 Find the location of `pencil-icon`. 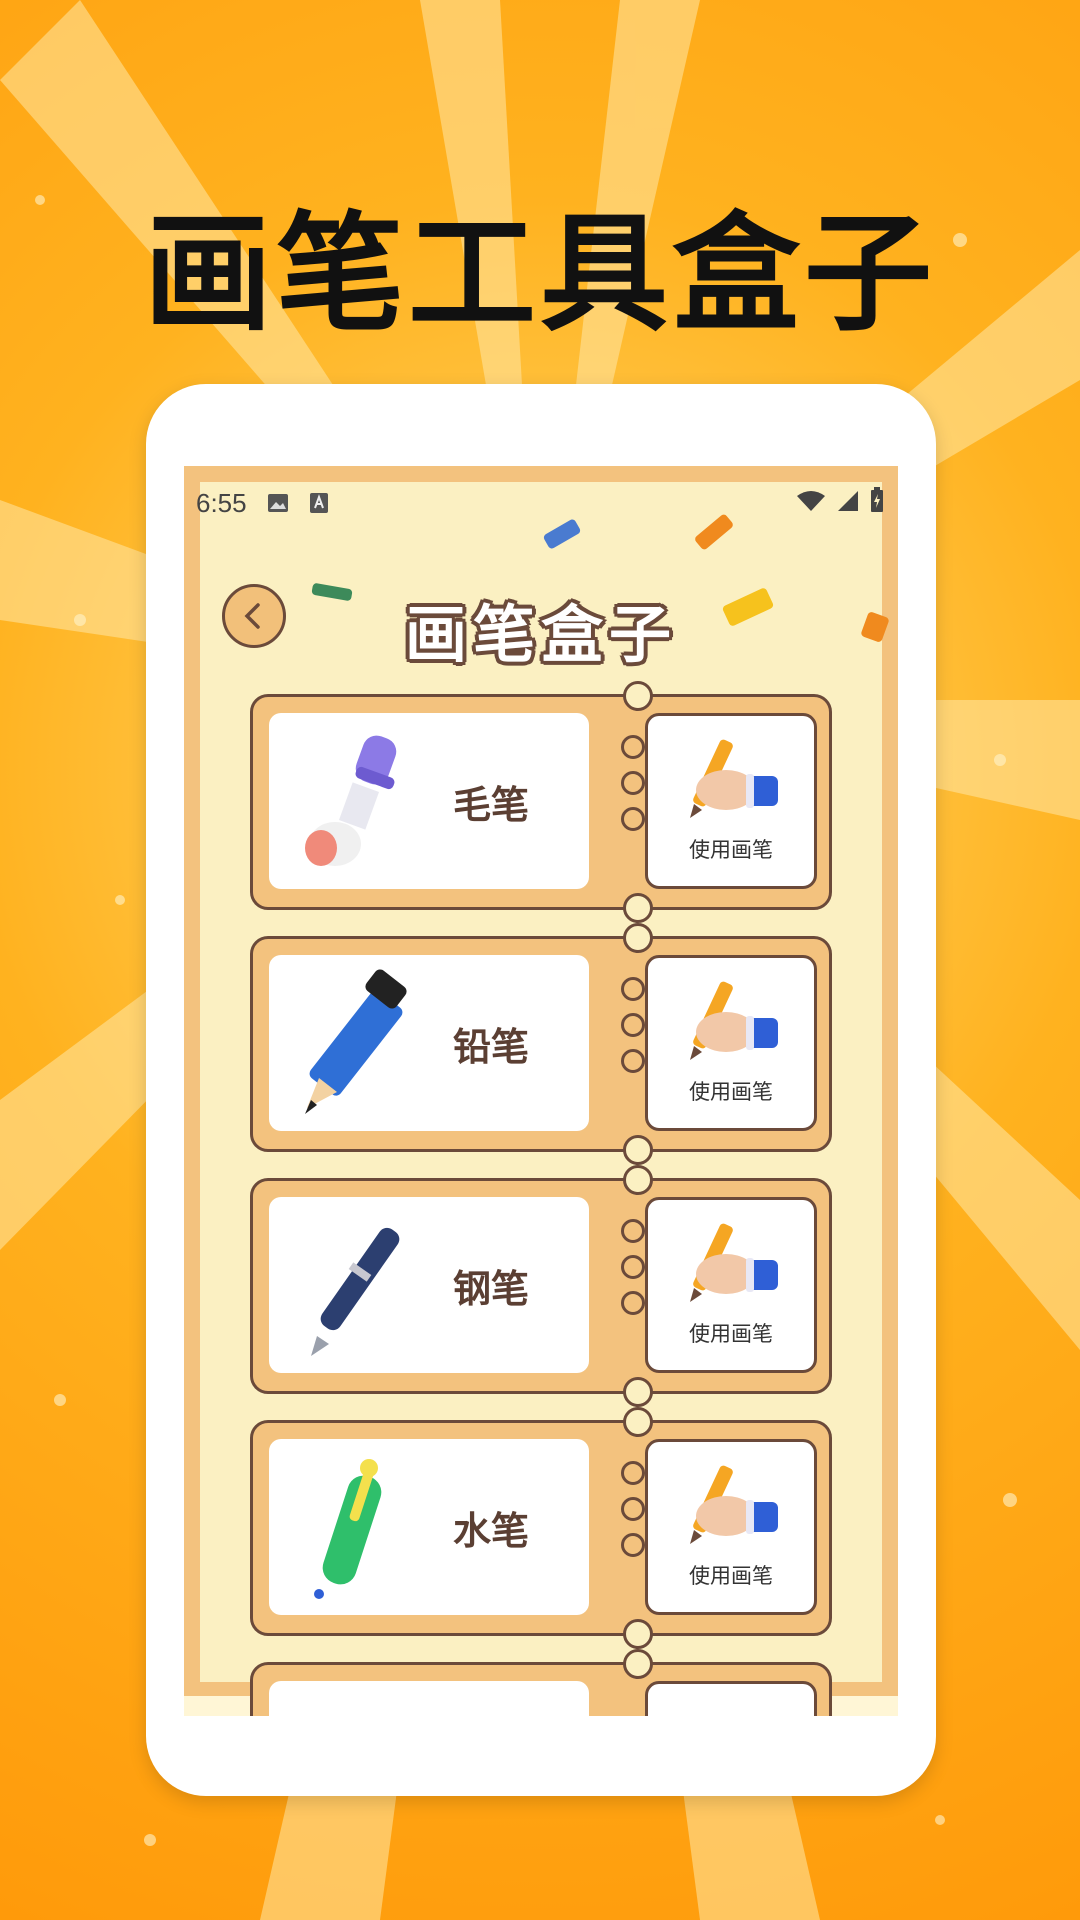

pencil-icon is located at coordinates (356, 1041).